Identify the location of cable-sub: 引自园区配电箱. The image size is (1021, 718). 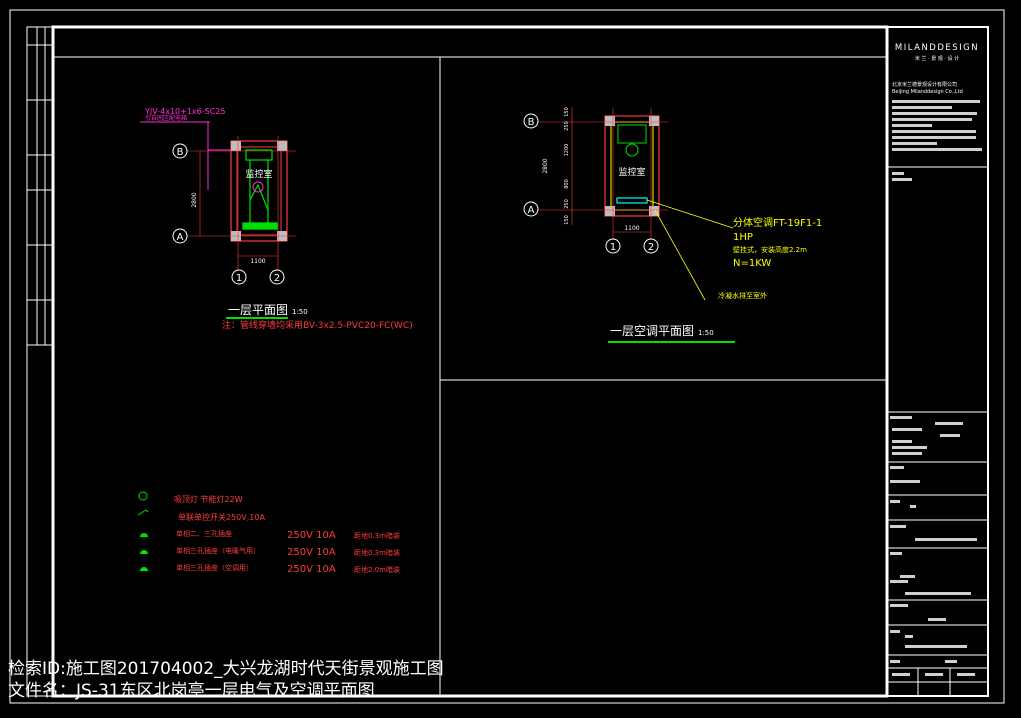
(166, 118).